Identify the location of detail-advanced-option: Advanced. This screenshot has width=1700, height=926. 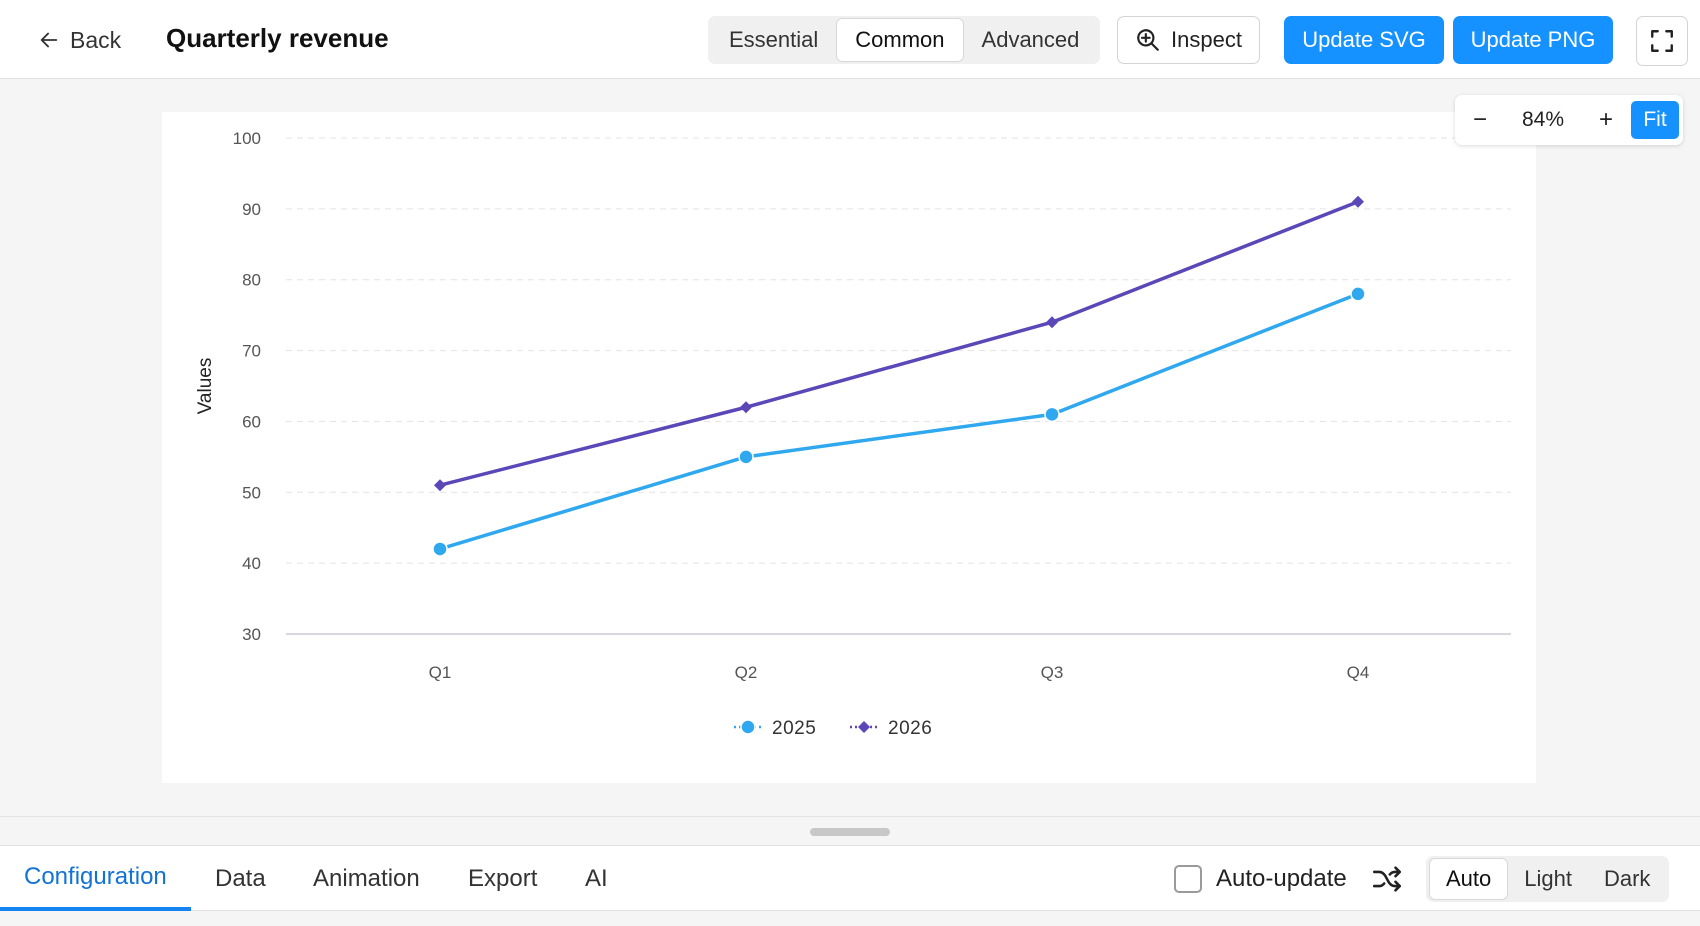
(1031, 40).